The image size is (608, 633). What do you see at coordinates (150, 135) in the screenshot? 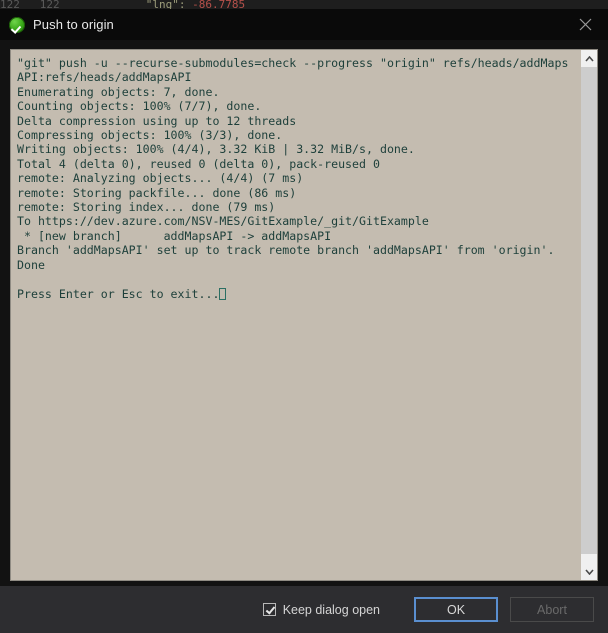
I see `console-line: Compressing objects: 100% (3/3), done.` at bounding box center [150, 135].